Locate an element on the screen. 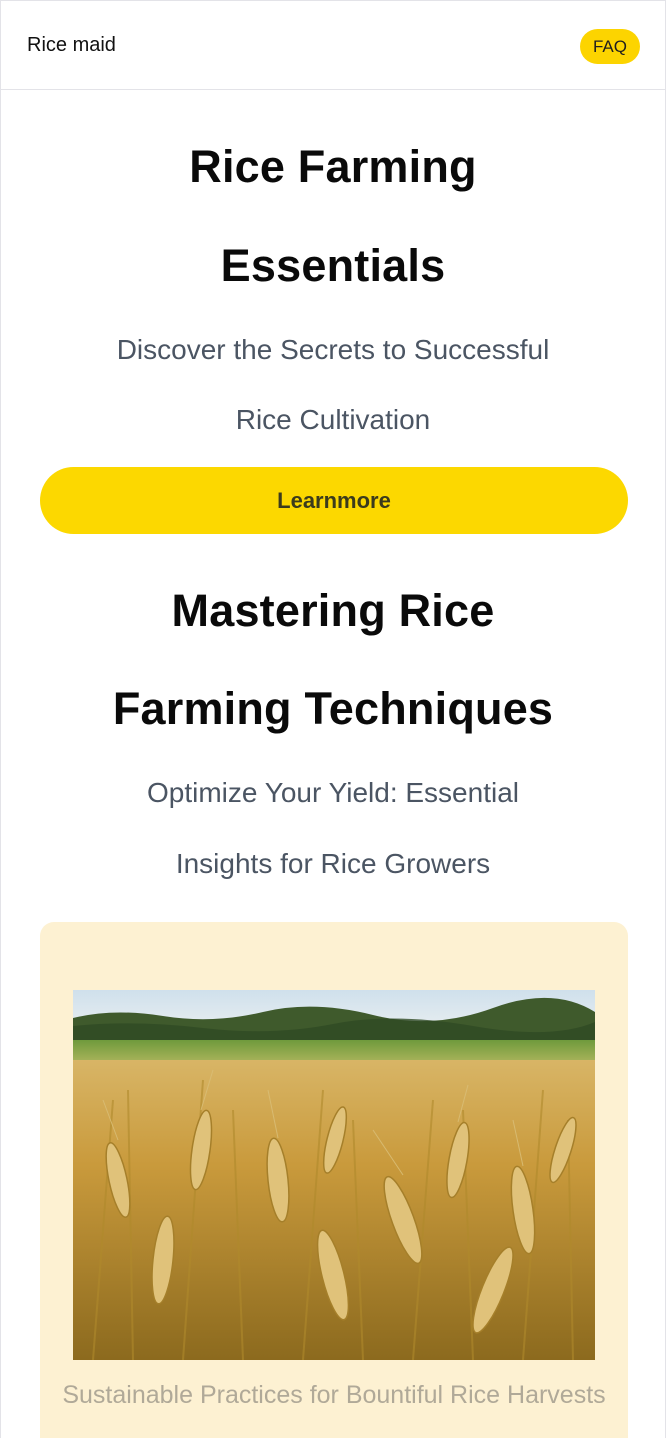 Image resolution: width=666 pixels, height=1438 pixels. learn-more-button: Learnmore is located at coordinates (334, 500).